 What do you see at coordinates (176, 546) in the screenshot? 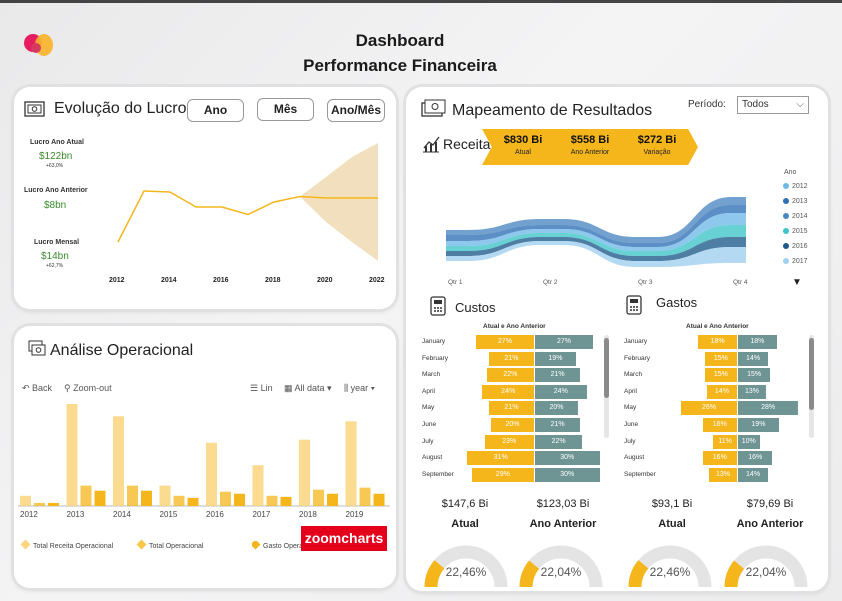
I see `legend-label: Total Operacional` at bounding box center [176, 546].